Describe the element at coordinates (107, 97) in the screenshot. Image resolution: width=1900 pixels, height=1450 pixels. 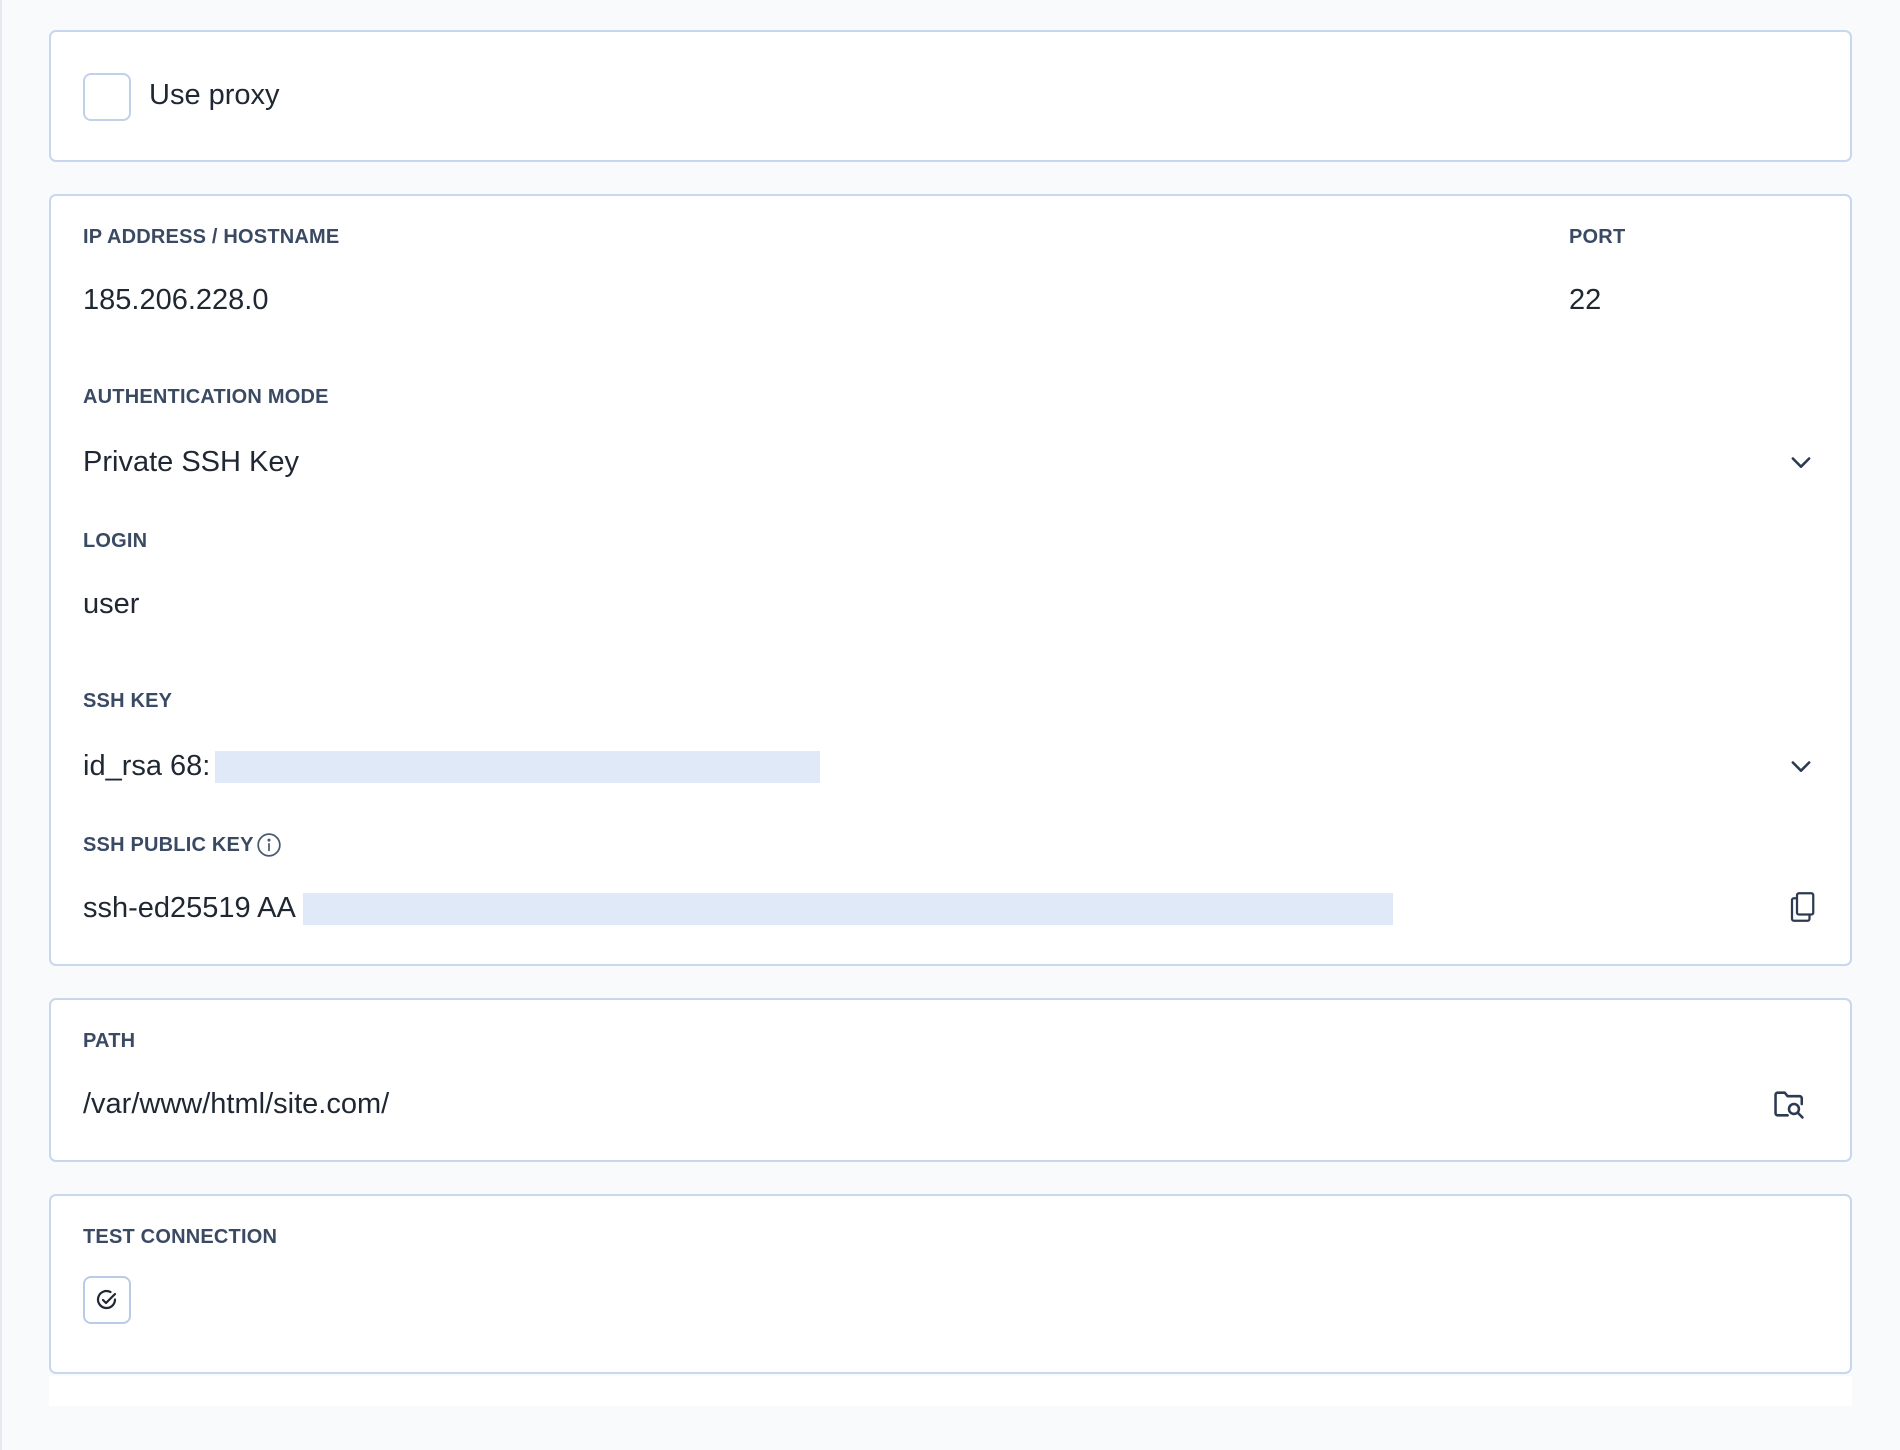
I see `use-proxy-checkbox` at that location.